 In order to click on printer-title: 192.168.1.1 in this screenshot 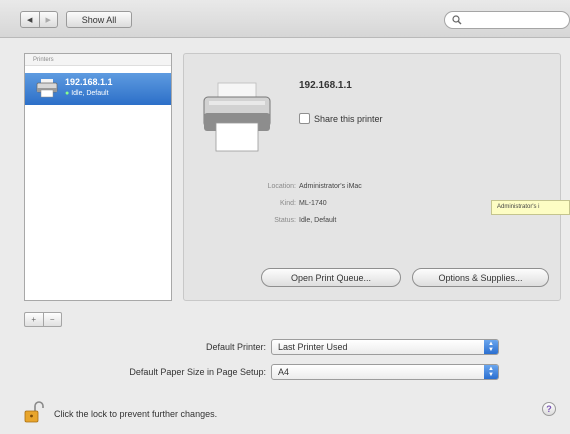, I will do `click(325, 85)`.